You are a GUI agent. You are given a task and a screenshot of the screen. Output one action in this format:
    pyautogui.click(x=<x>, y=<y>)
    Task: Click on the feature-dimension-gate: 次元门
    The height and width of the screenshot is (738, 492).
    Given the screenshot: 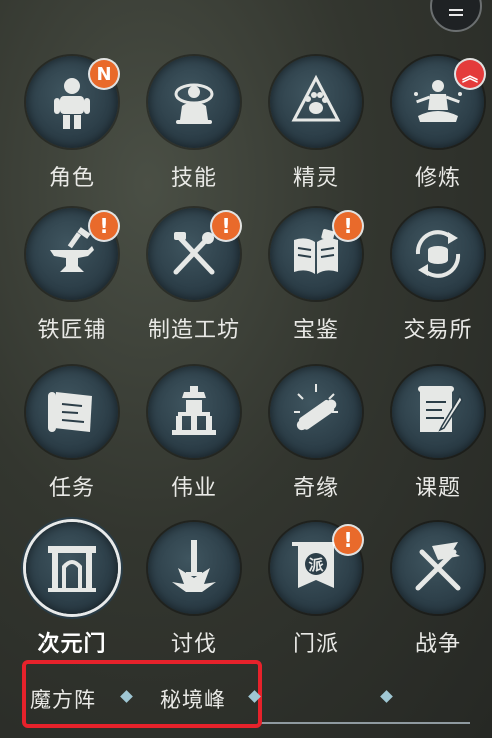 What is the action you would take?
    pyautogui.click(x=72, y=597)
    